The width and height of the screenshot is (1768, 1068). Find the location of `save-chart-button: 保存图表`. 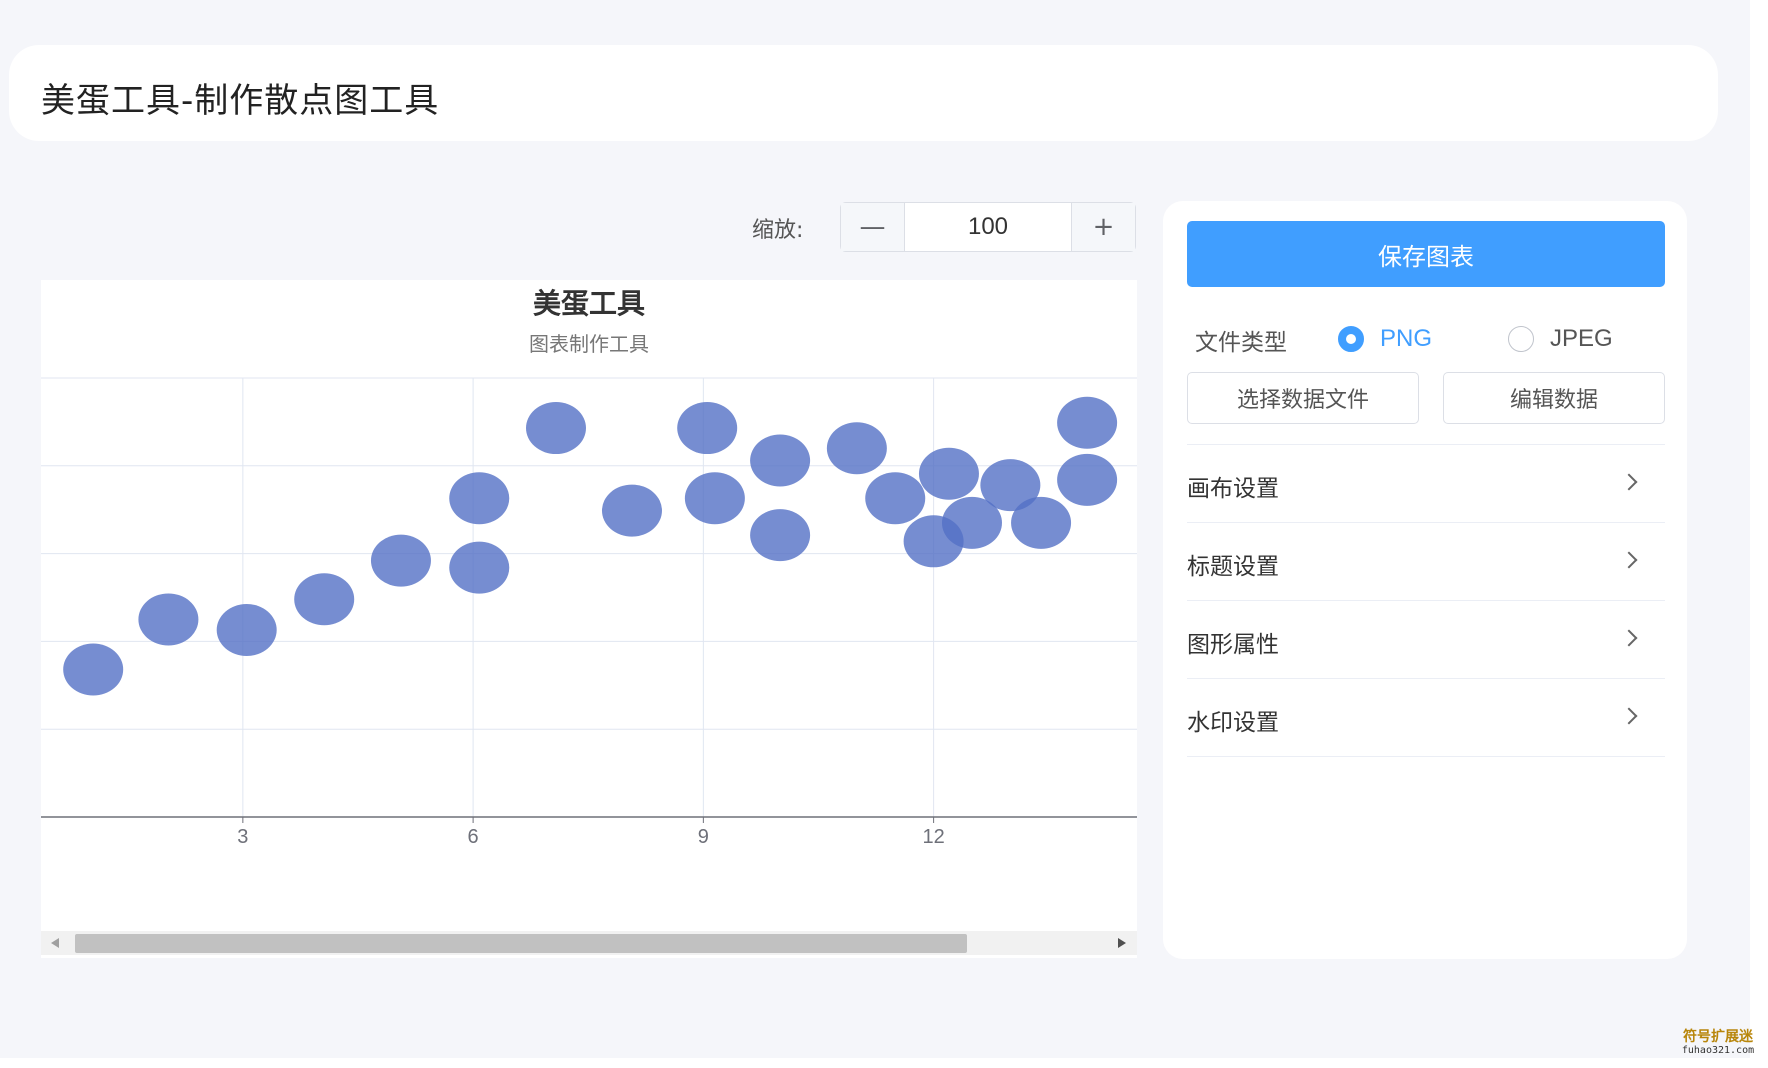

save-chart-button: 保存图表 is located at coordinates (1426, 254).